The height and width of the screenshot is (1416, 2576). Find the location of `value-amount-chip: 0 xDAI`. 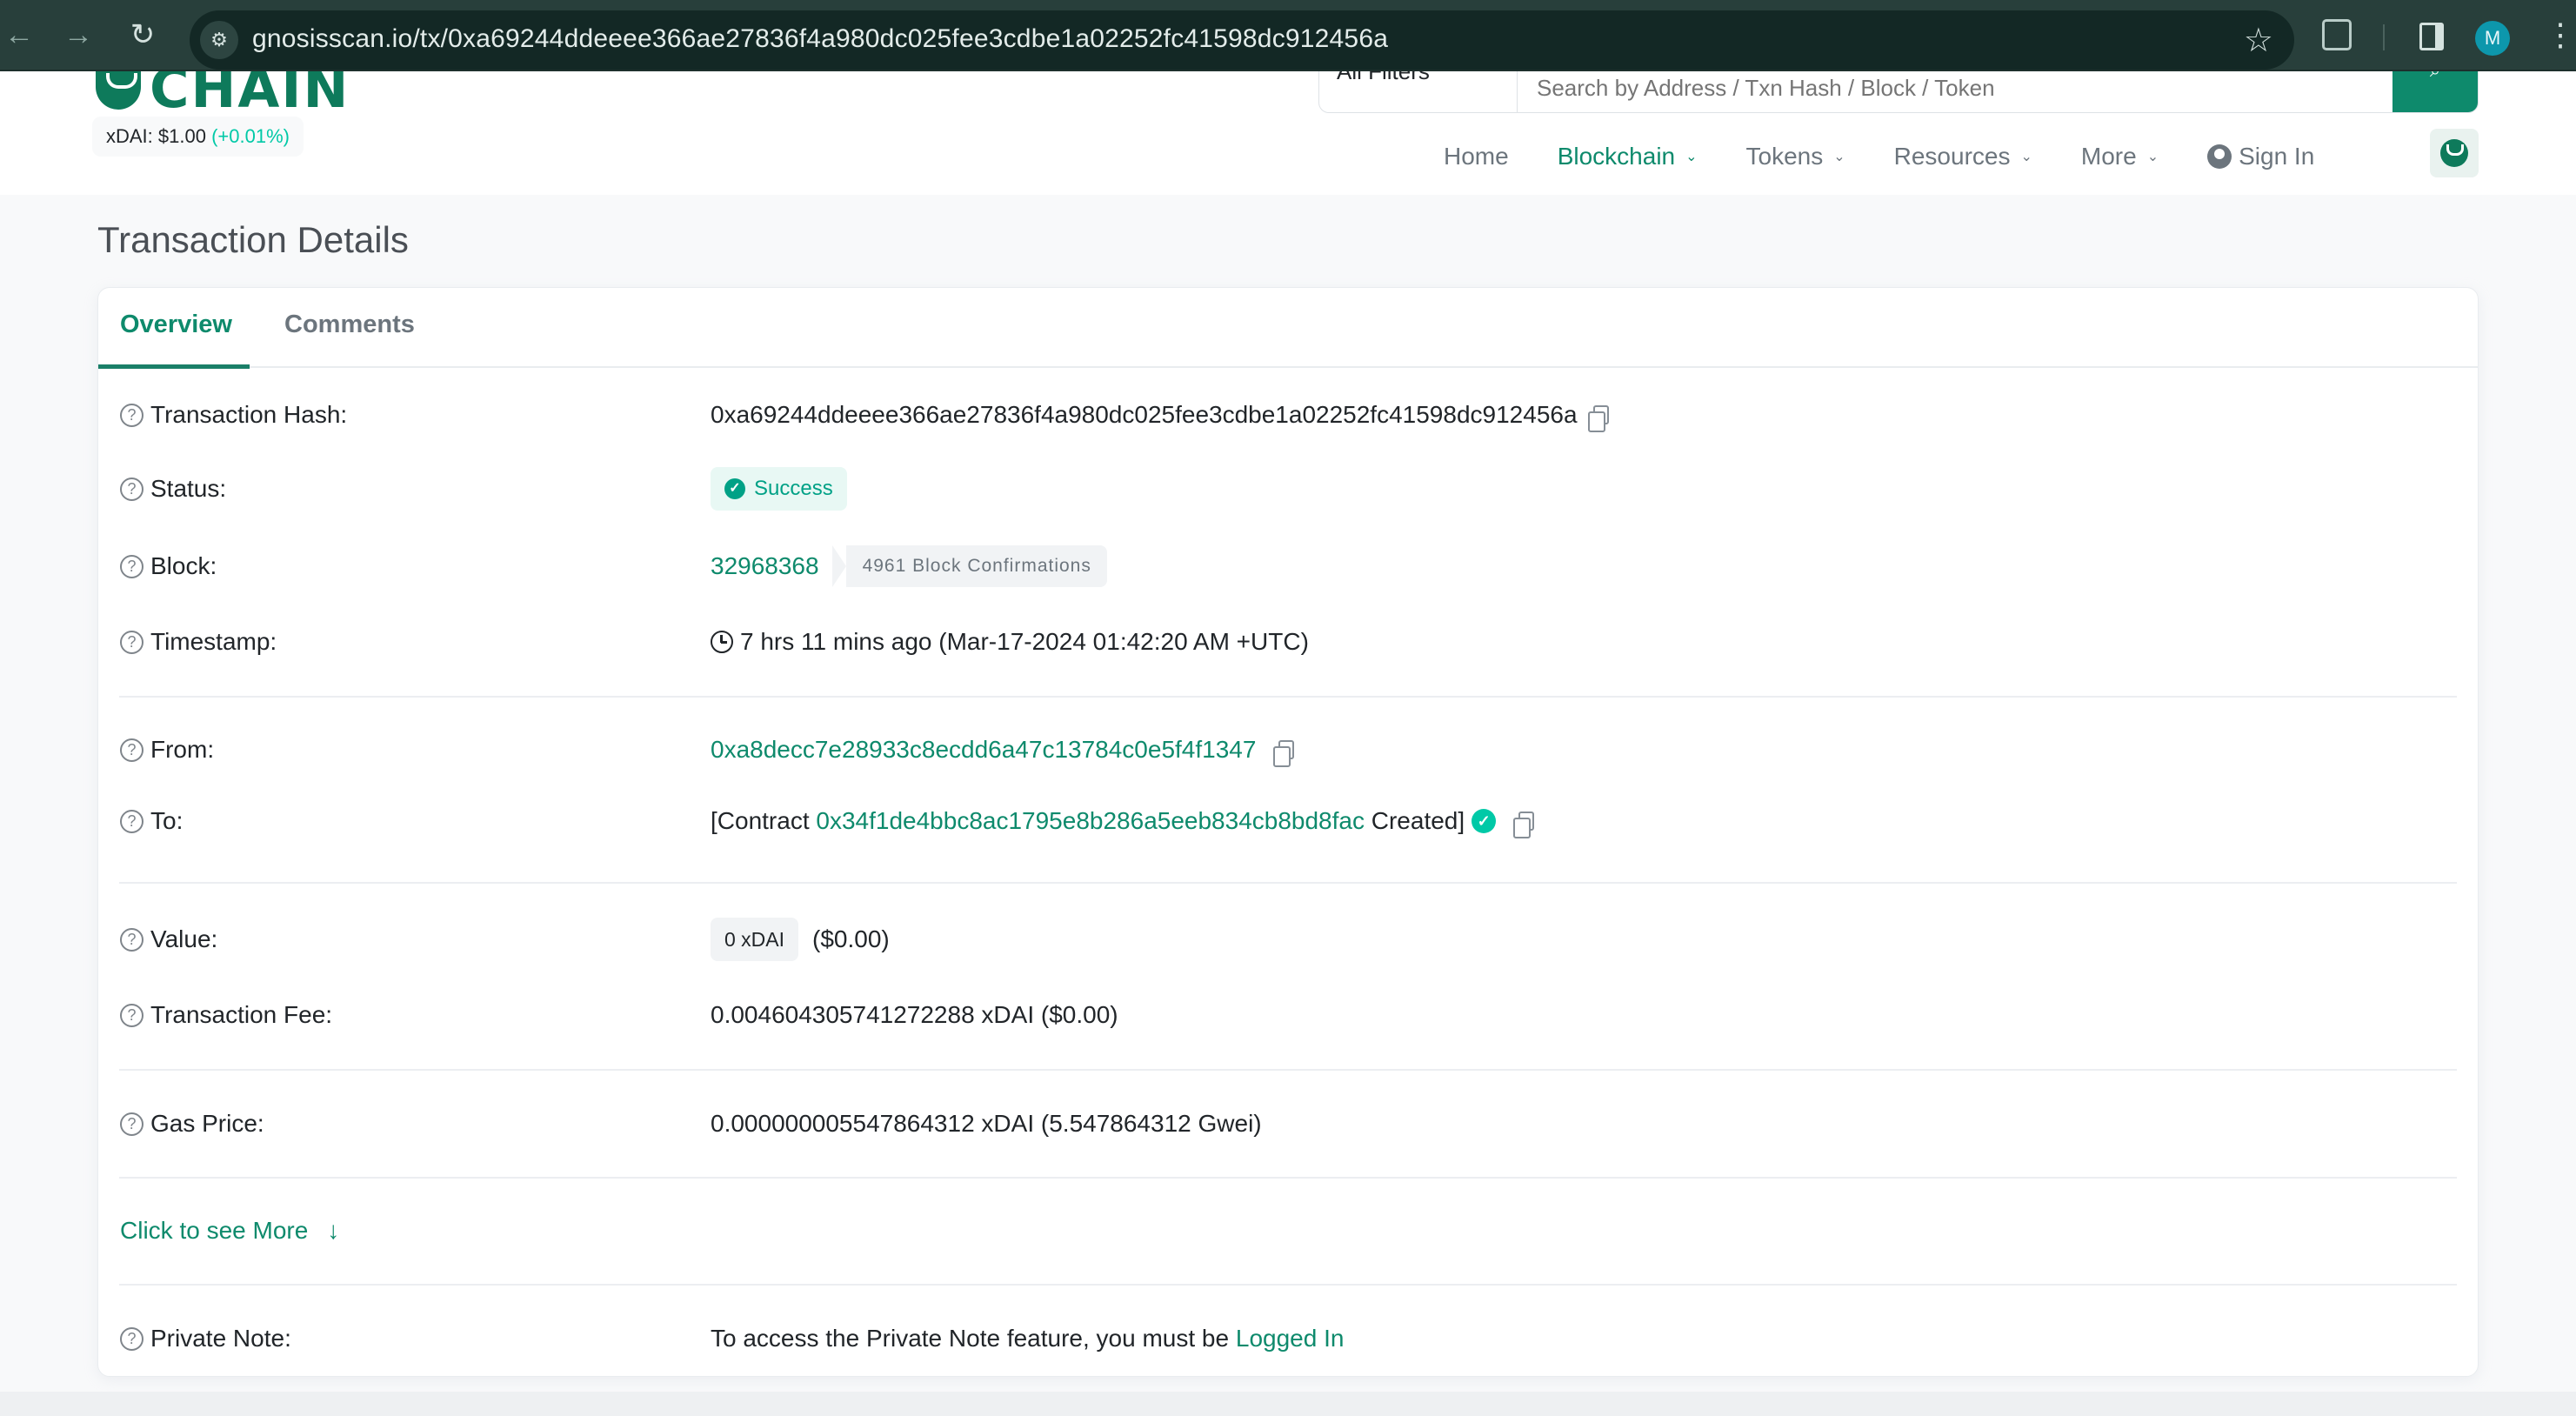

value-amount-chip: 0 xDAI is located at coordinates (755, 939).